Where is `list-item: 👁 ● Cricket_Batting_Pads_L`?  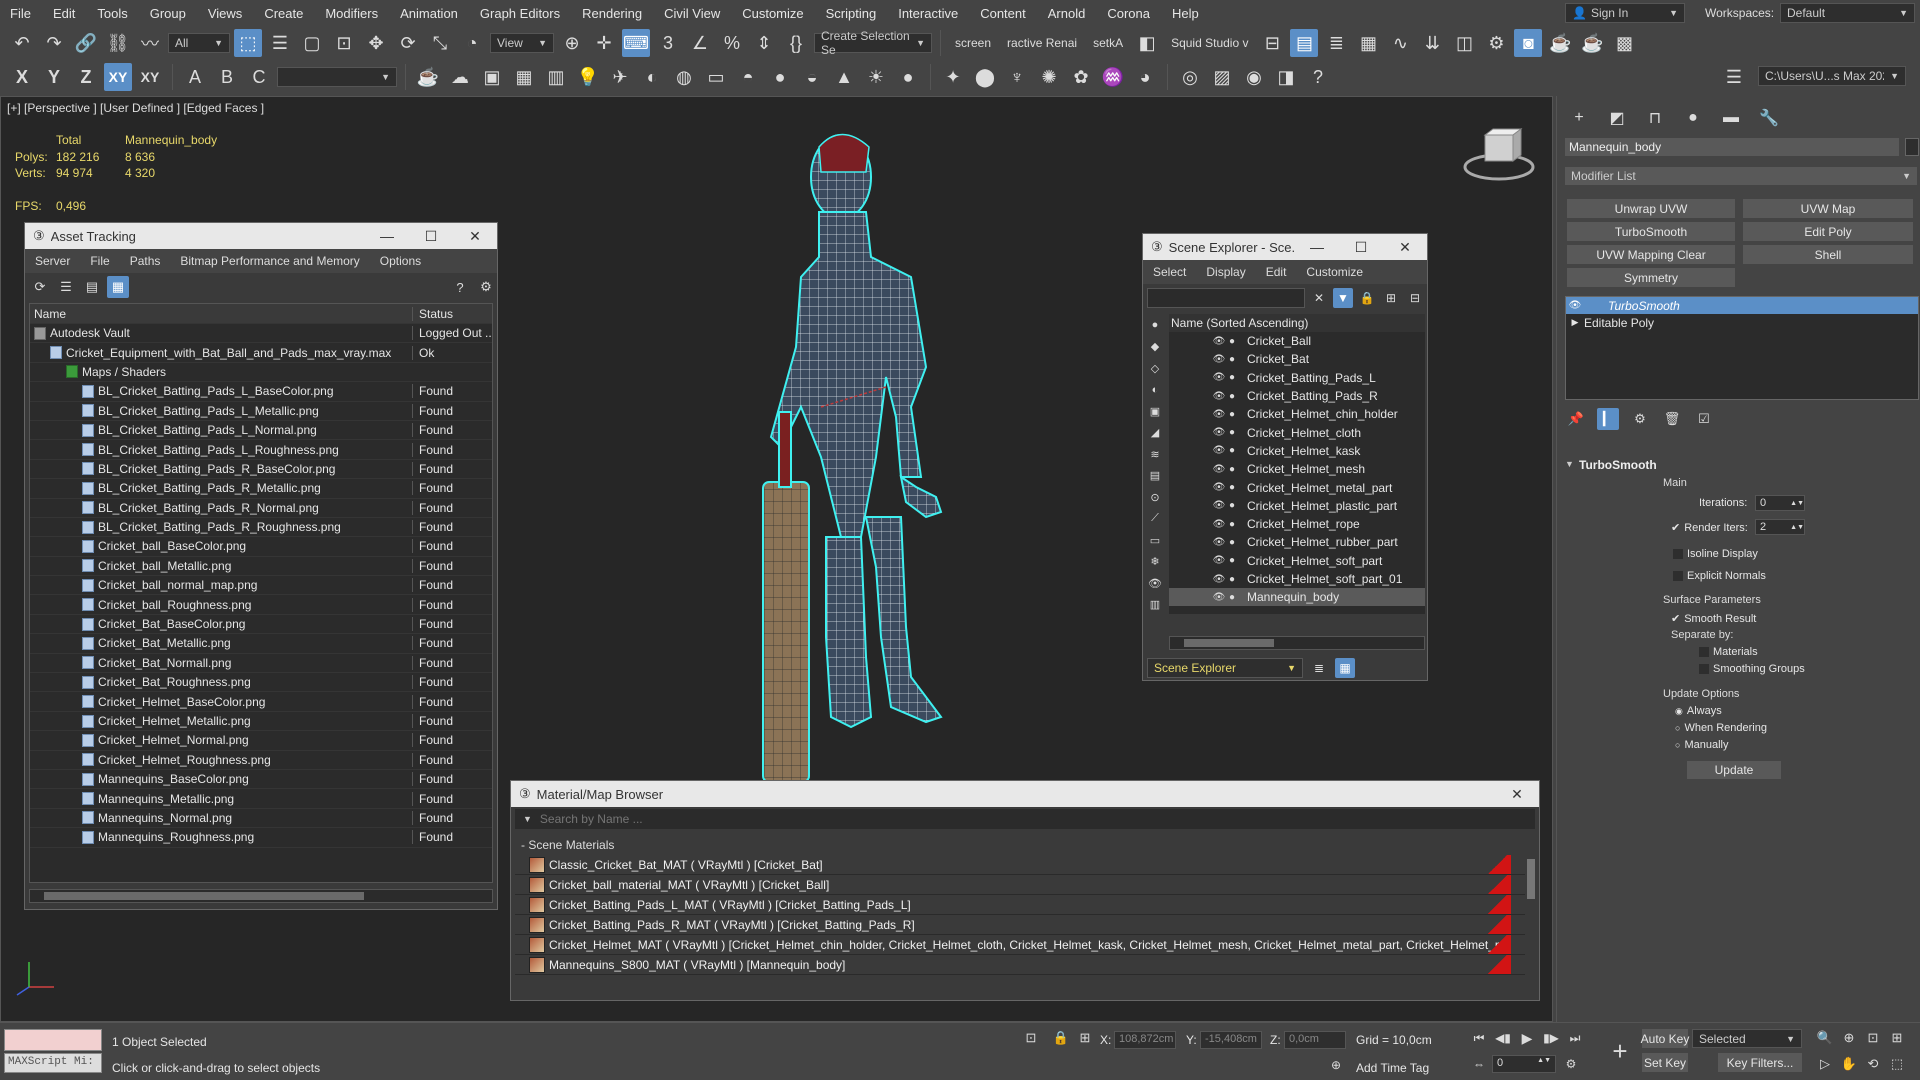 list-item: 👁 ● Cricket_Batting_Pads_L is located at coordinates (1297, 378).